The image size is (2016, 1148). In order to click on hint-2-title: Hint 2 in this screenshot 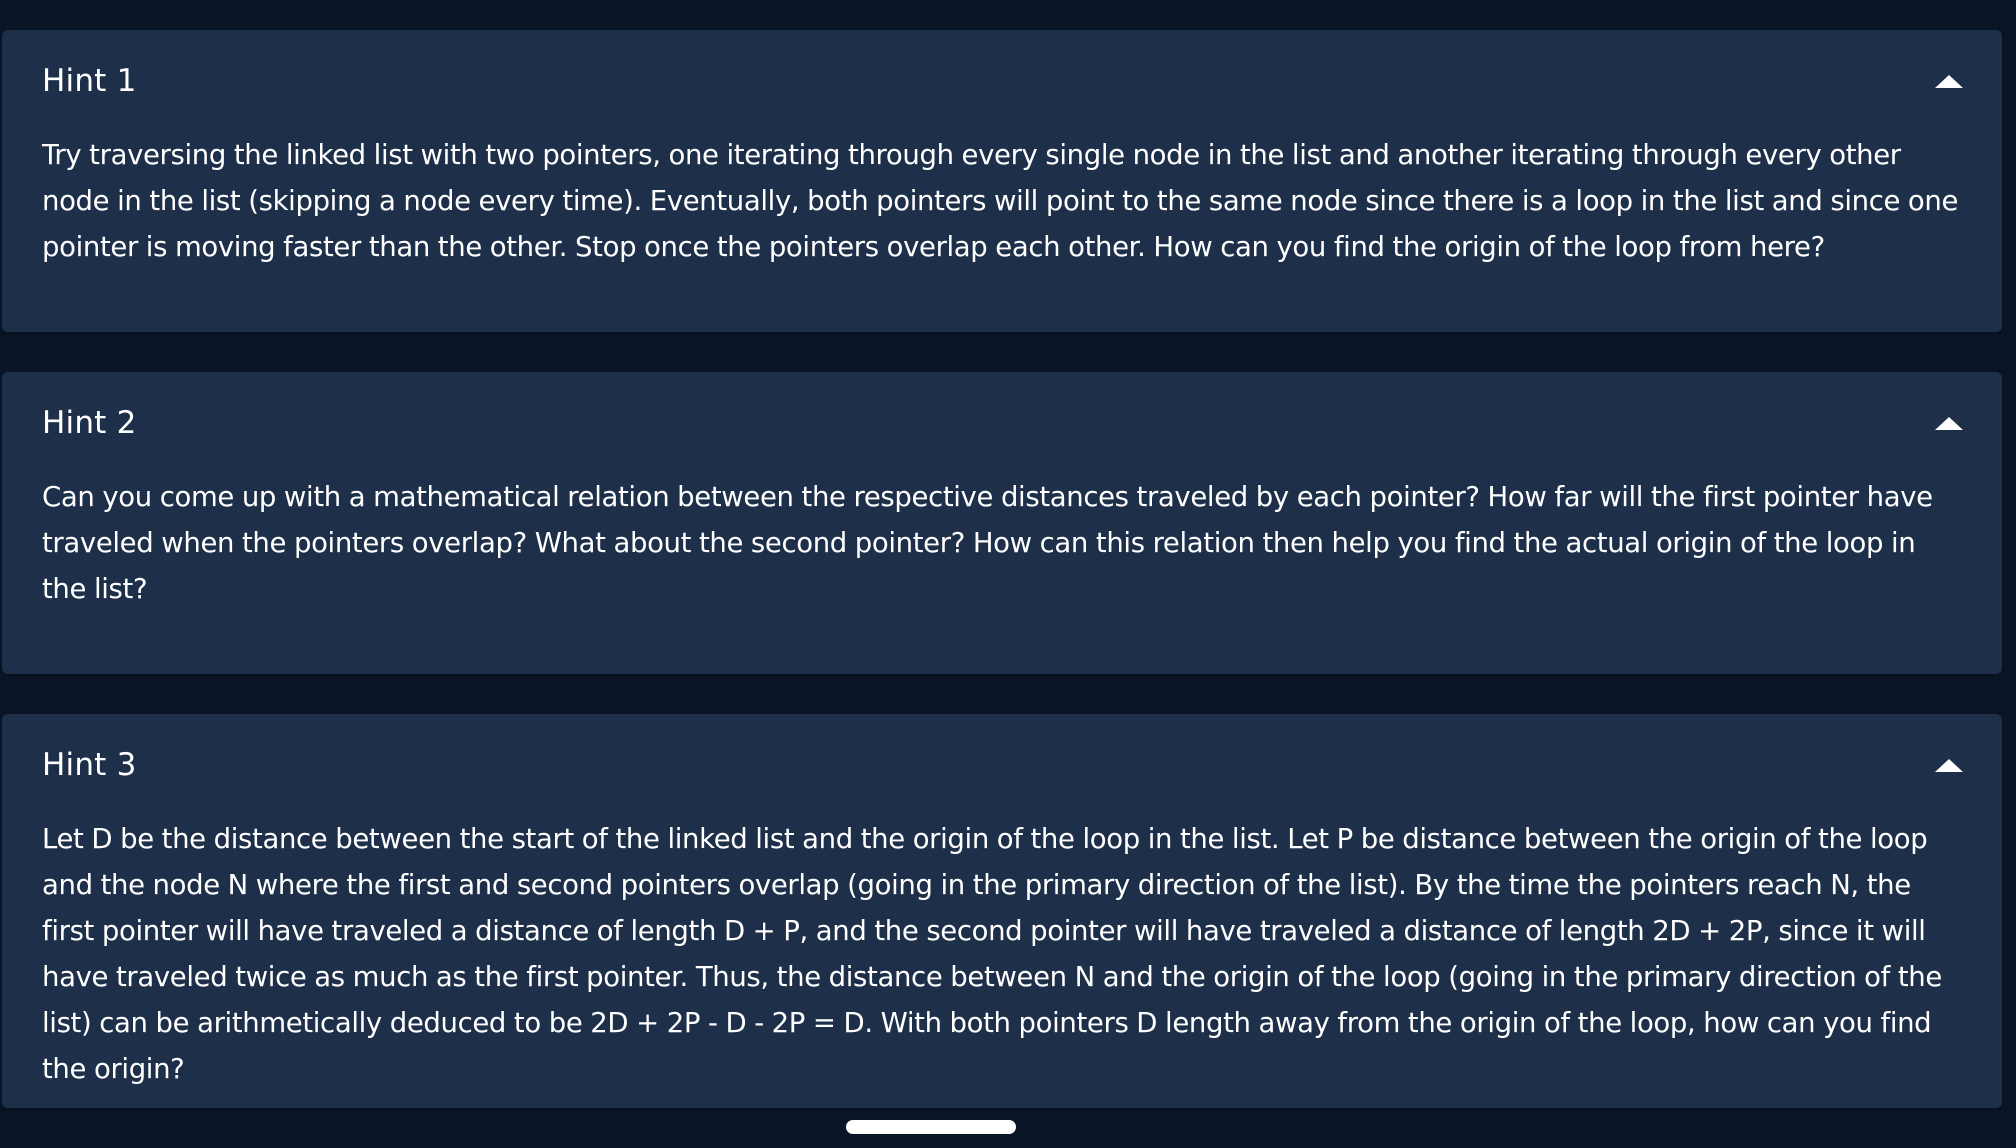, I will do `click(89, 423)`.